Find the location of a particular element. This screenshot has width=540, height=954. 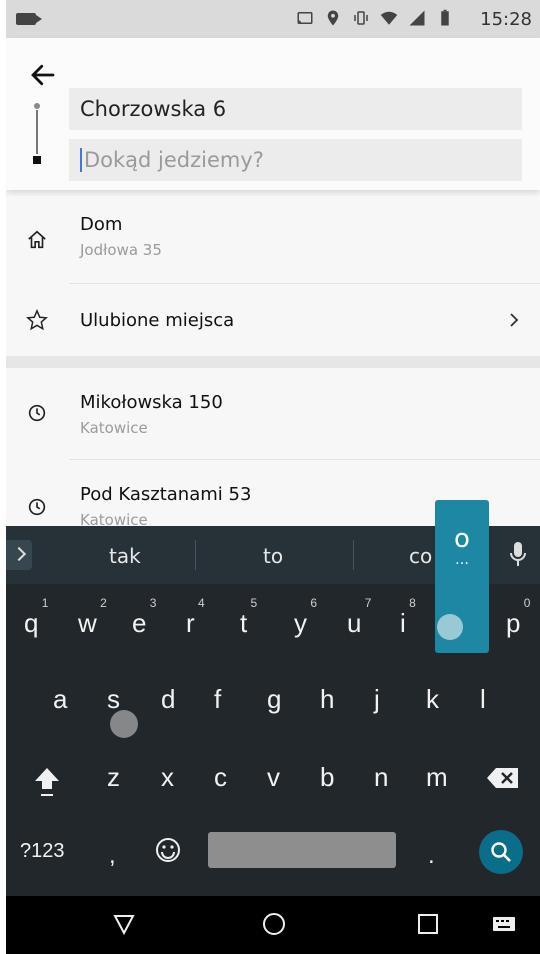

chevron-right-icon is located at coordinates (514, 320).